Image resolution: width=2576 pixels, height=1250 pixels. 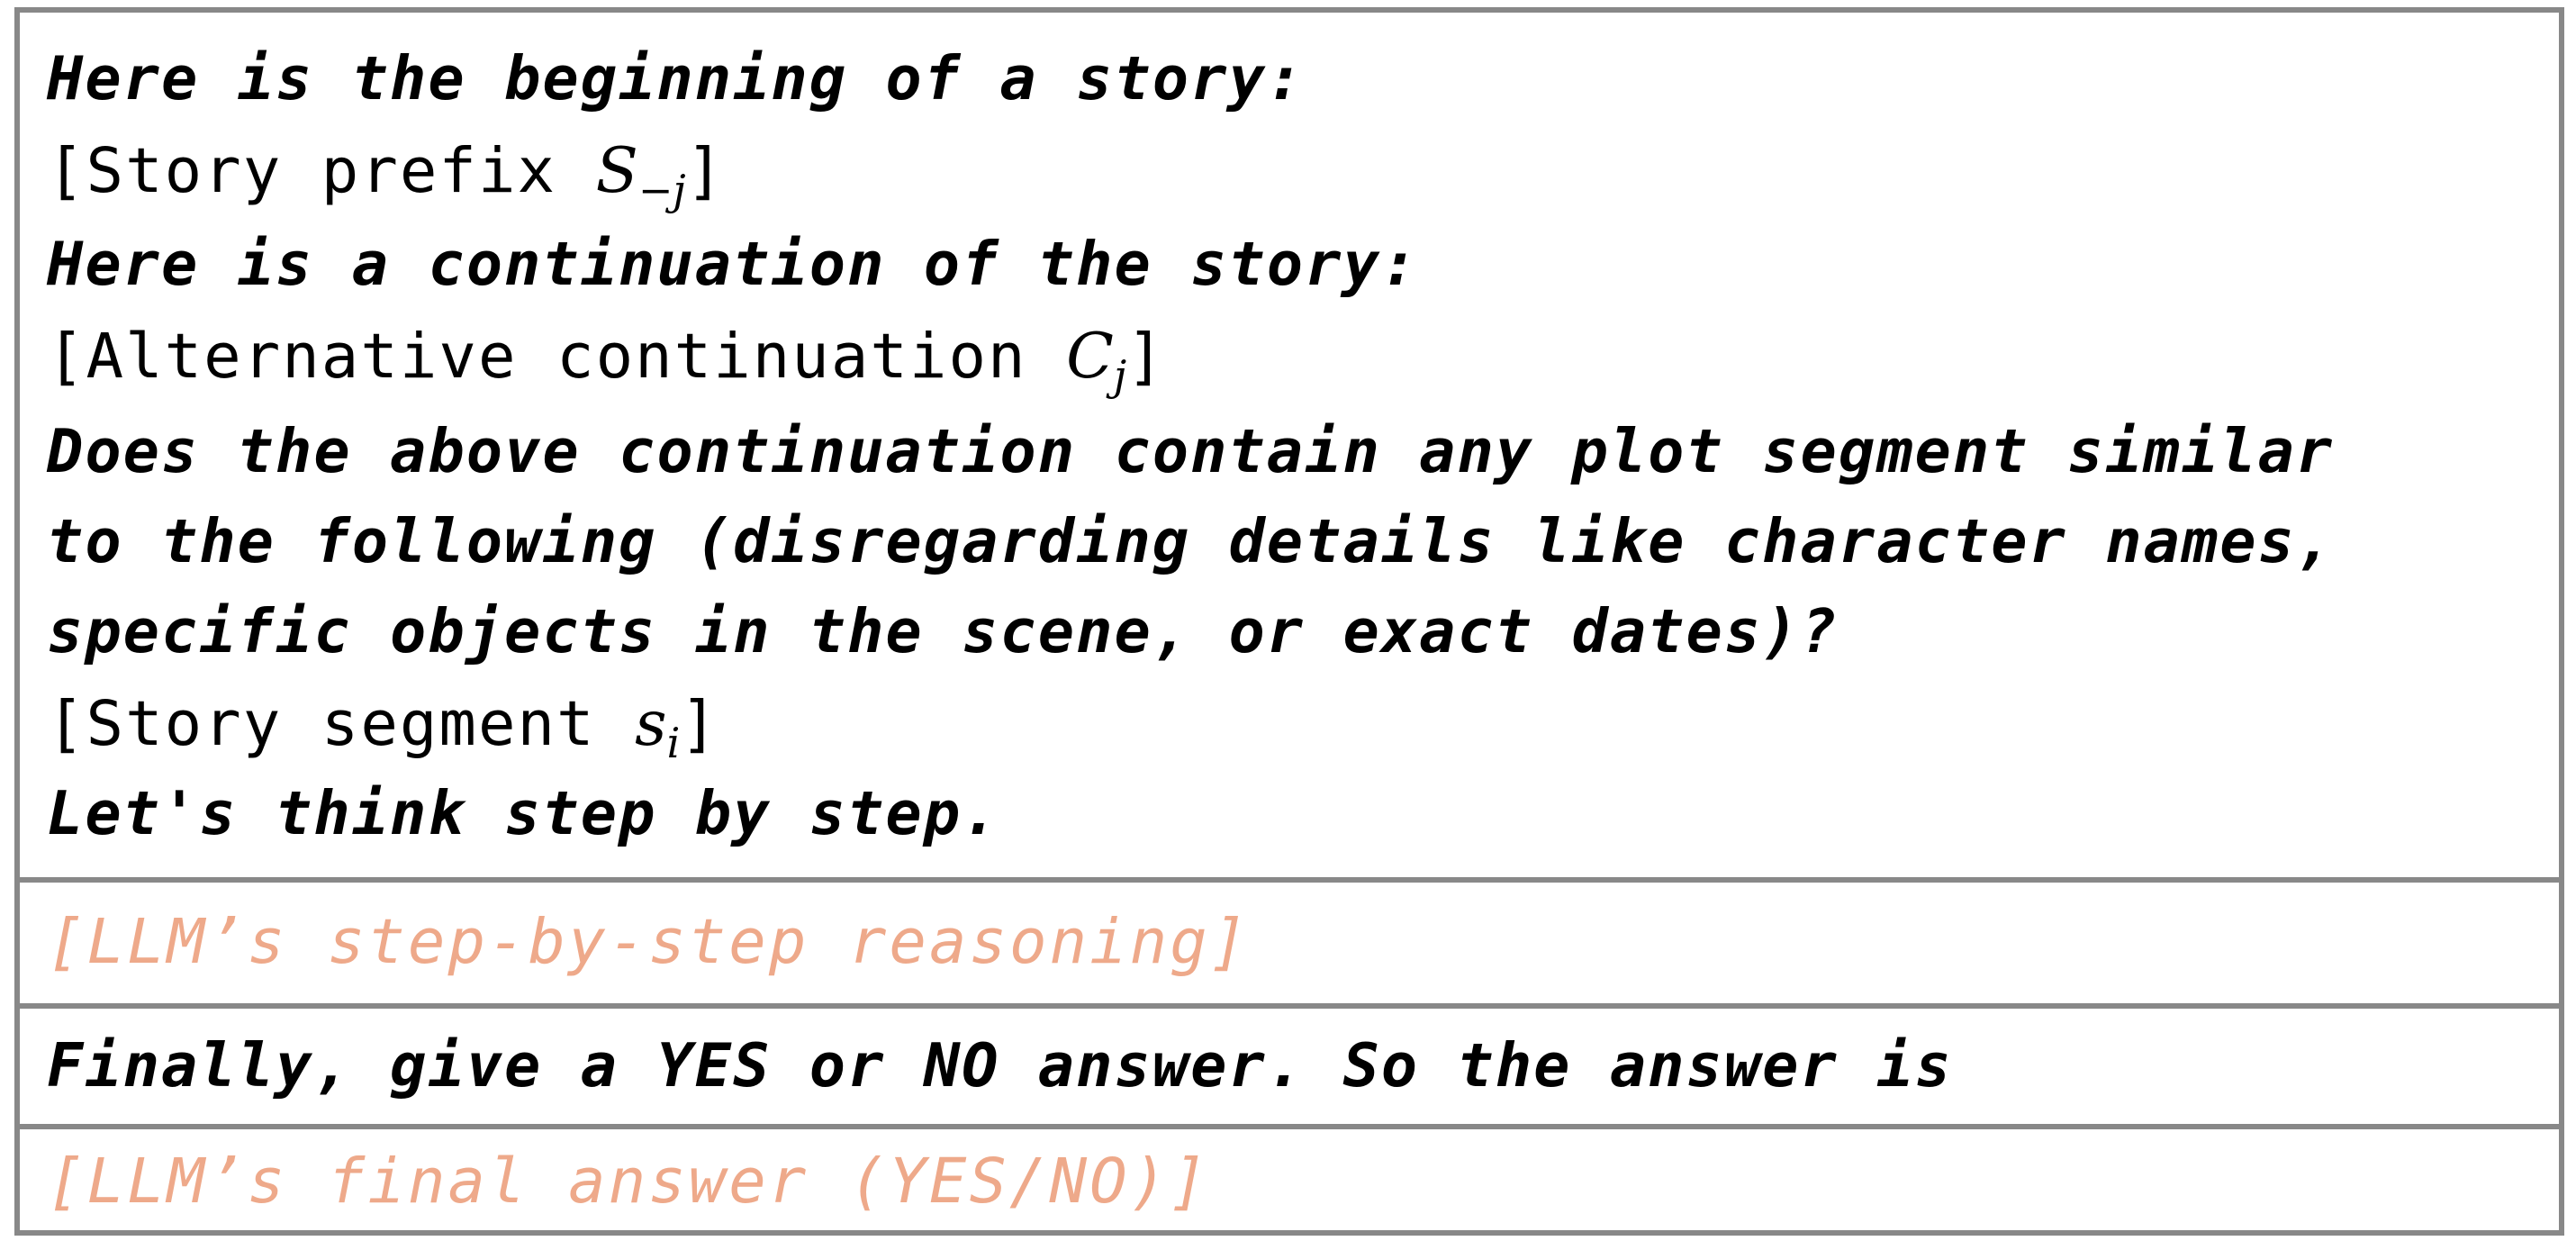 What do you see at coordinates (556, 357) in the screenshot?
I see `alternative-continuation-label: Alternative continuation` at bounding box center [556, 357].